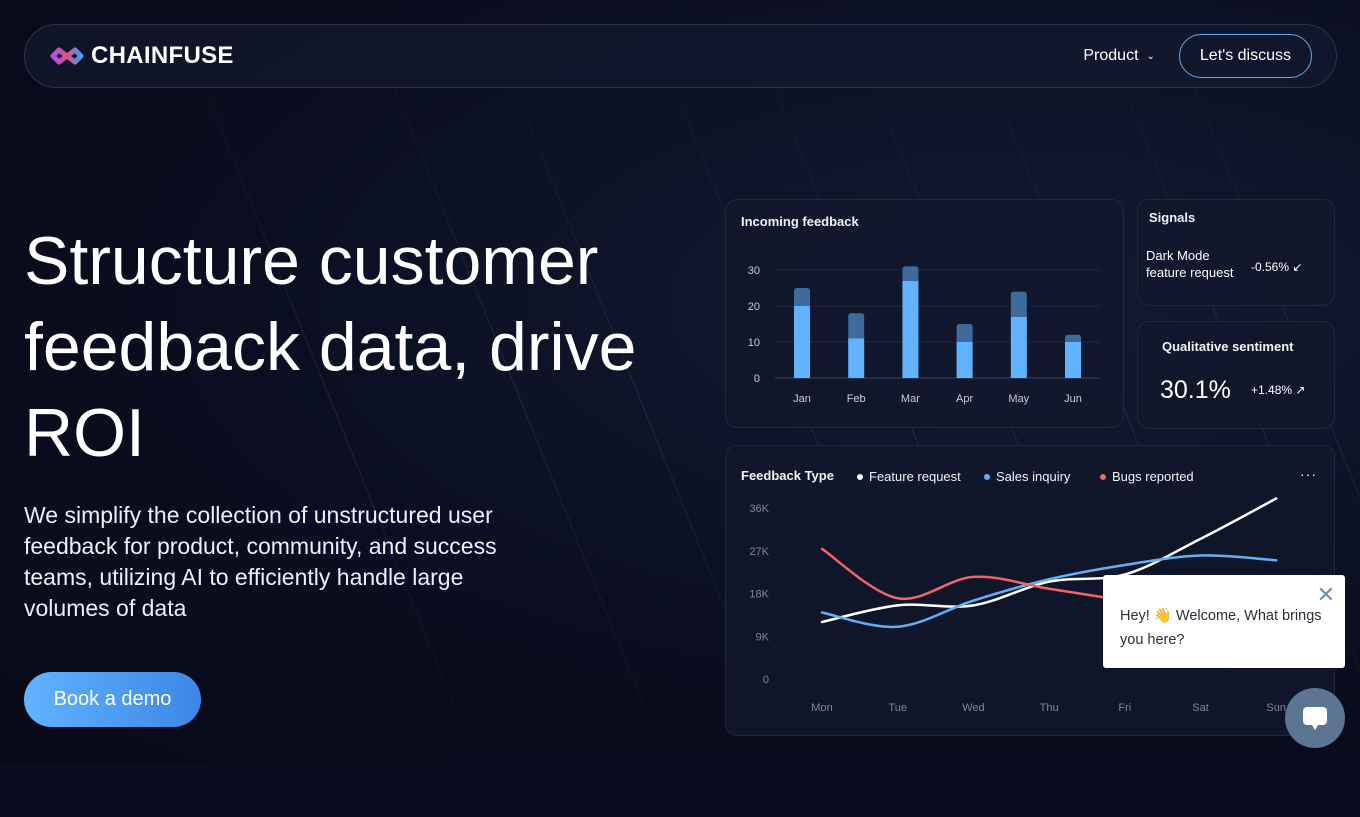 The width and height of the screenshot is (1360, 817). Describe the element at coordinates (964, 399) in the screenshot. I see `x-tick-label: Apr` at that location.